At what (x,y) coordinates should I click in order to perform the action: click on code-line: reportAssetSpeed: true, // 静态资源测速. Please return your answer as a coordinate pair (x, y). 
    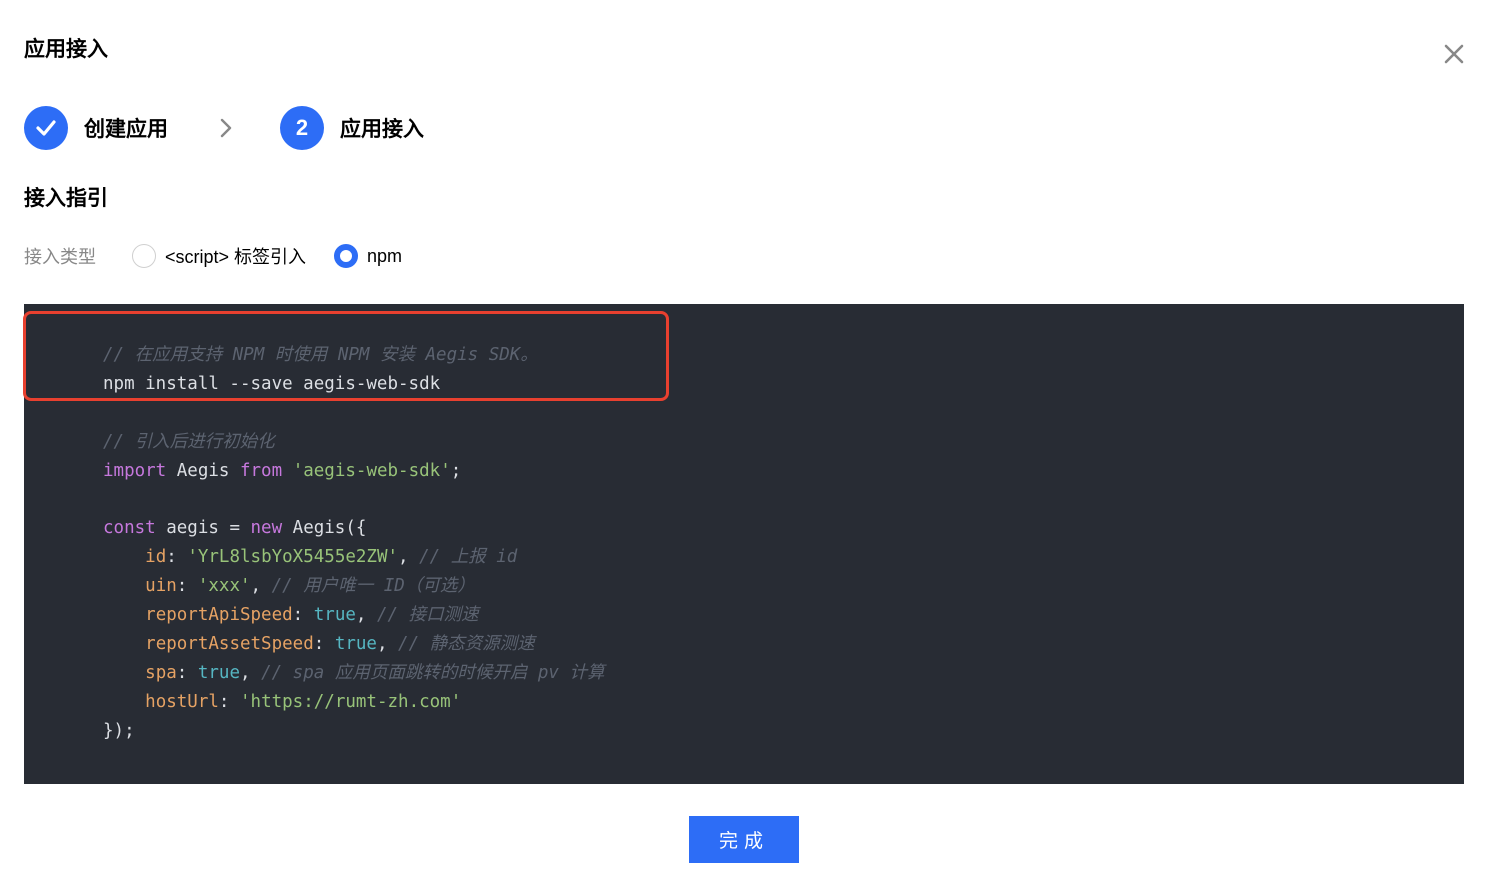
    Looking at the image, I should click on (353, 644).